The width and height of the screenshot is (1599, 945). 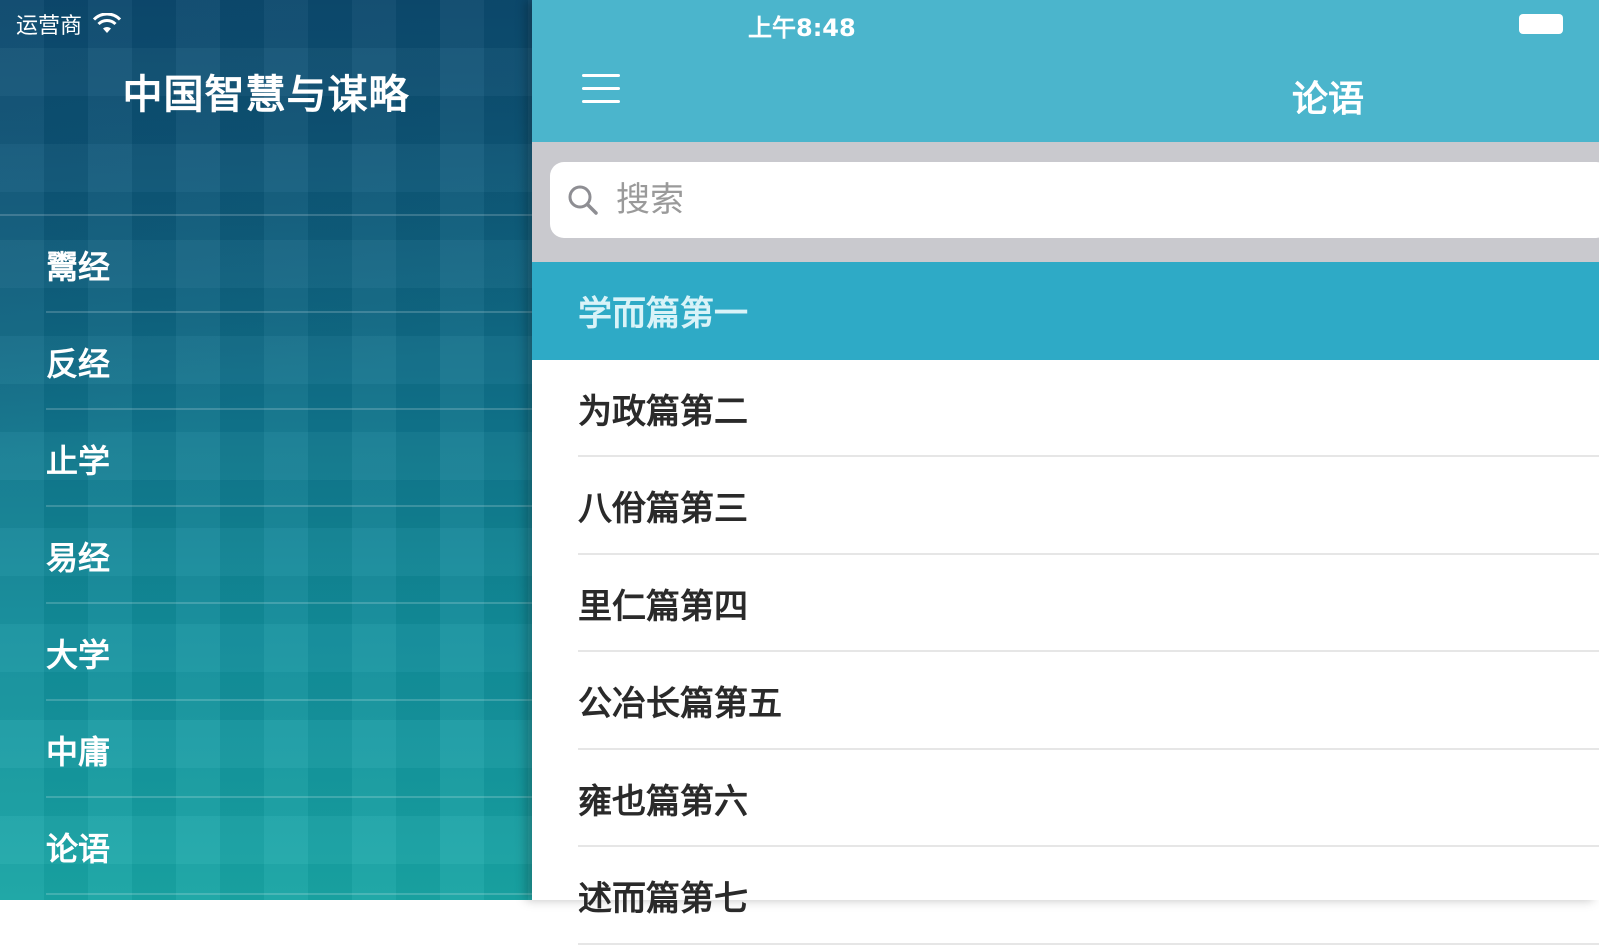 What do you see at coordinates (602, 91) in the screenshot?
I see `hamburger-menu-button` at bounding box center [602, 91].